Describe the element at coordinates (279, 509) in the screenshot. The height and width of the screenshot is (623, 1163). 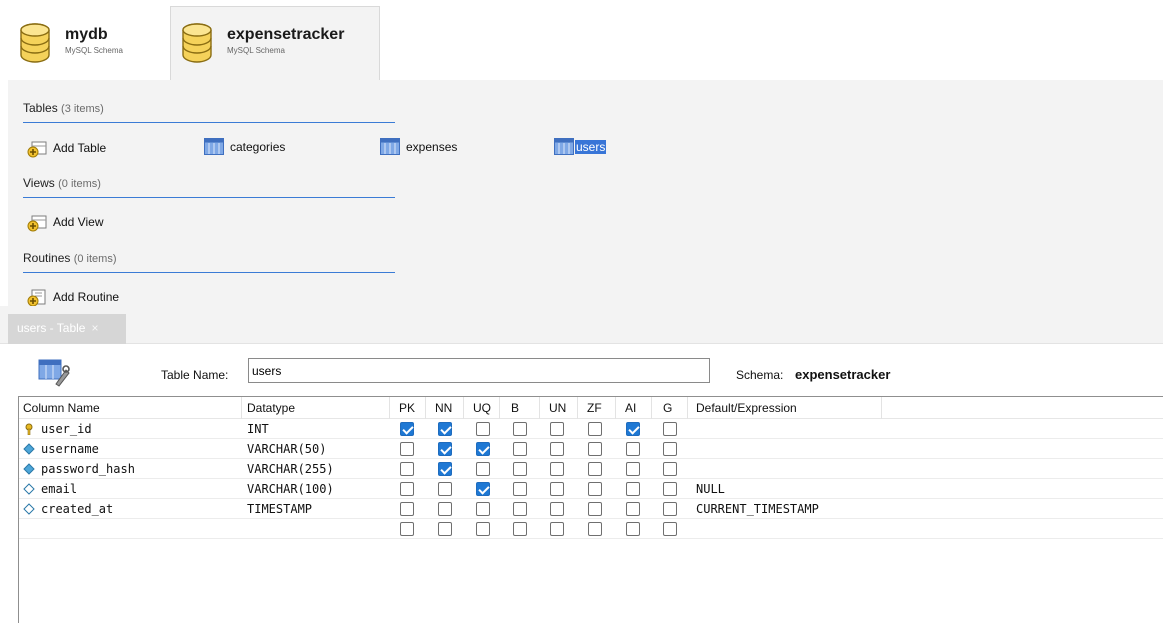
I see `datatype-cell: TIMESTAMP` at that location.